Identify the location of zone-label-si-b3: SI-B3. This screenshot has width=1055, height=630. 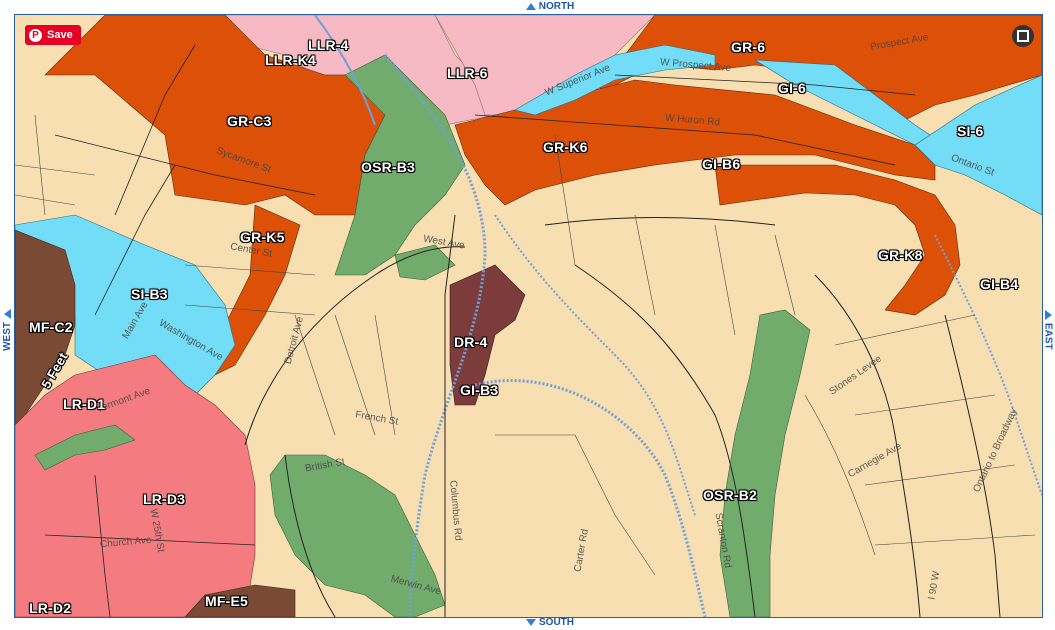
(149, 294).